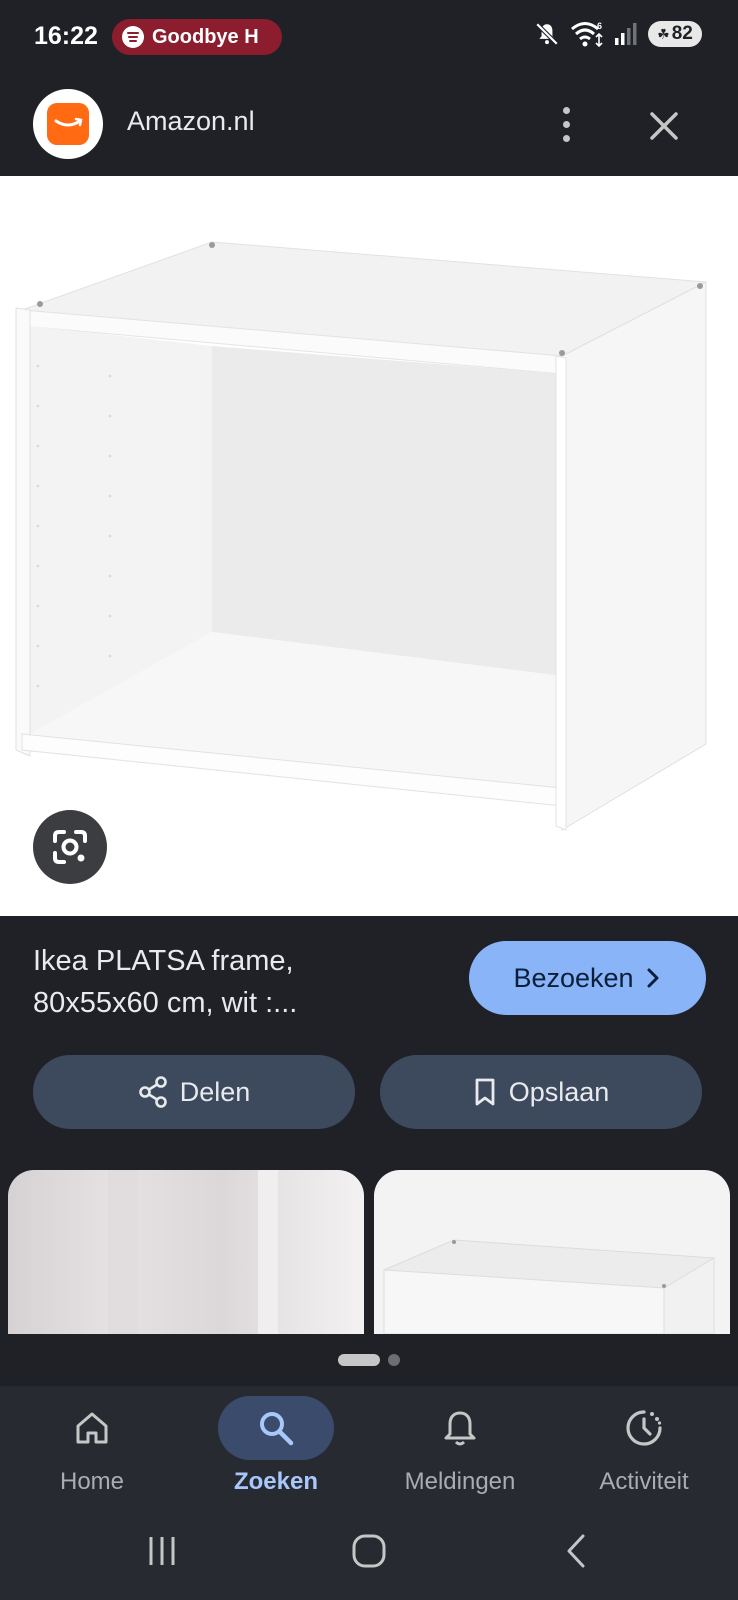 Image resolution: width=738 pixels, height=1600 pixels. Describe the element at coordinates (599, 26) in the screenshot. I see `svg-text: 6` at that location.